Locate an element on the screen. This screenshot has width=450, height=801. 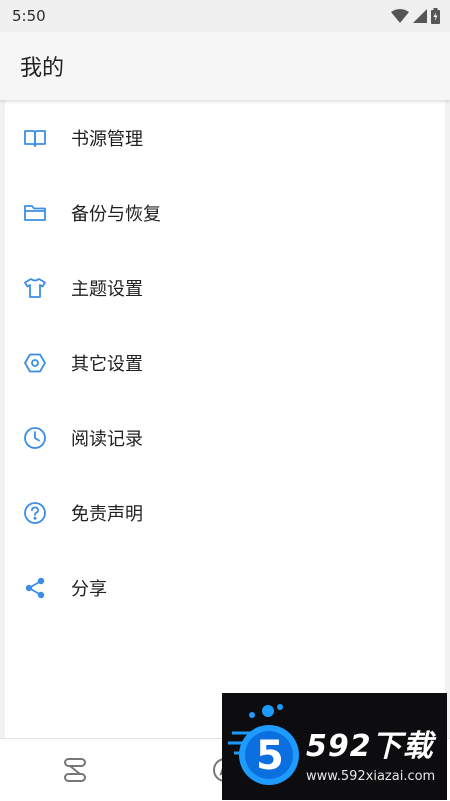
status-icons is located at coordinates (415, 16).